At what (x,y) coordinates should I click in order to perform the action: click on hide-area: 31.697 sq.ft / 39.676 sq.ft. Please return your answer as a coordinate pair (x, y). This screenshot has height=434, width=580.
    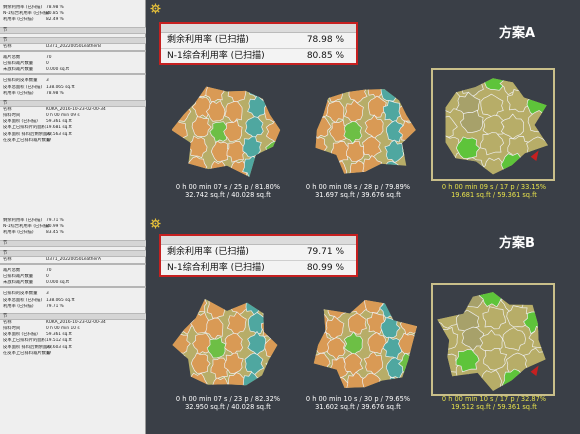
    Looking at the image, I should click on (358, 195).